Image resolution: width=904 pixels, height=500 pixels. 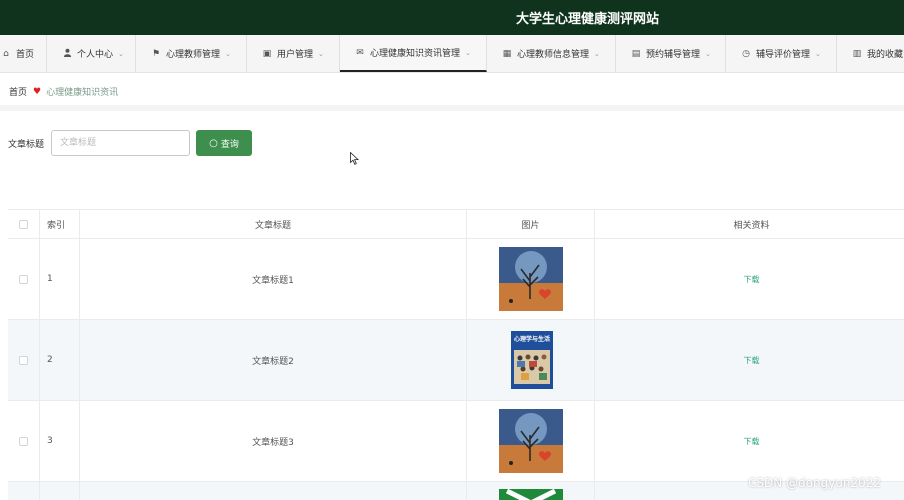 I want to click on nav-item-knowledge-management: ✉ 心理健康知识资讯管理 ⌄, so click(x=413, y=53).